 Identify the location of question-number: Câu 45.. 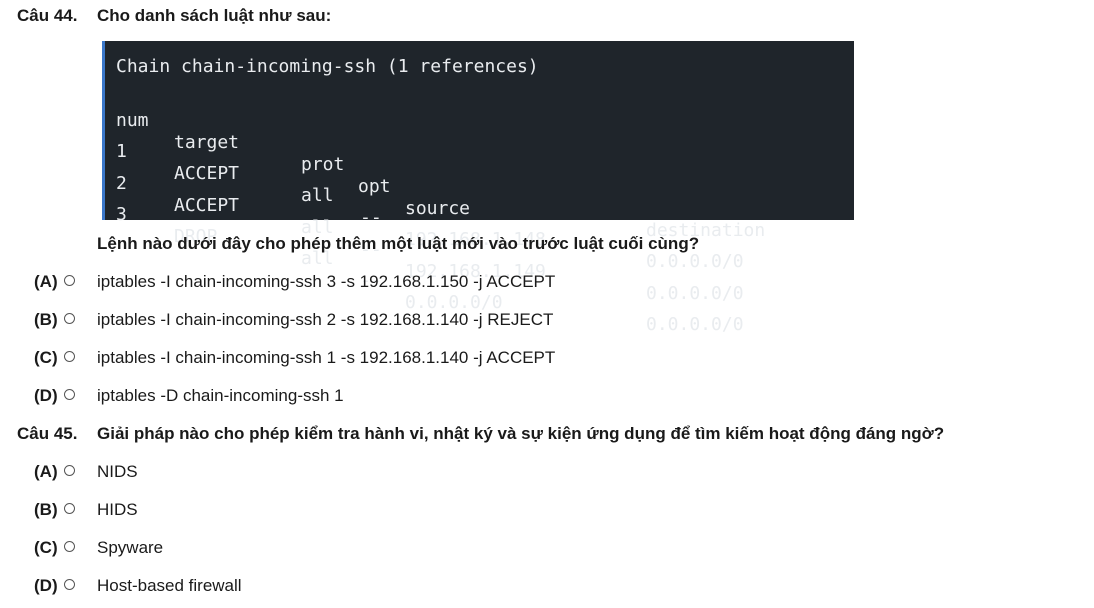
(47, 433).